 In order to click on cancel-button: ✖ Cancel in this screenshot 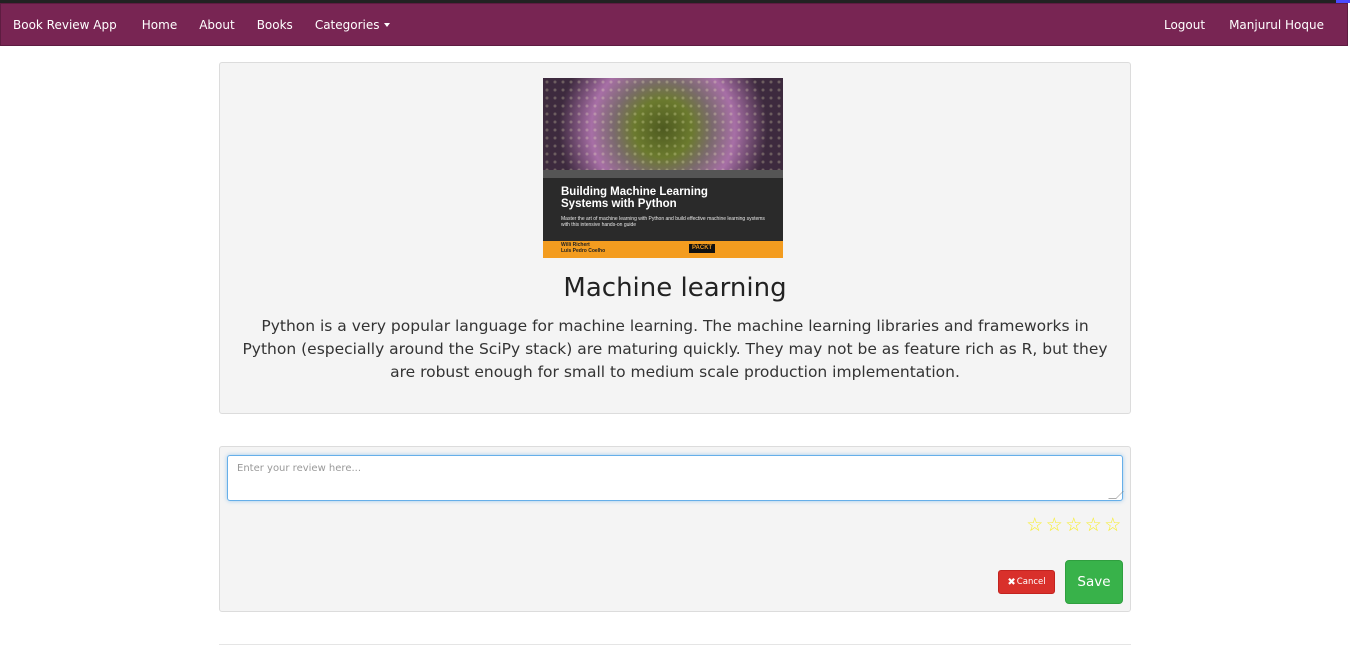, I will do `click(1026, 582)`.